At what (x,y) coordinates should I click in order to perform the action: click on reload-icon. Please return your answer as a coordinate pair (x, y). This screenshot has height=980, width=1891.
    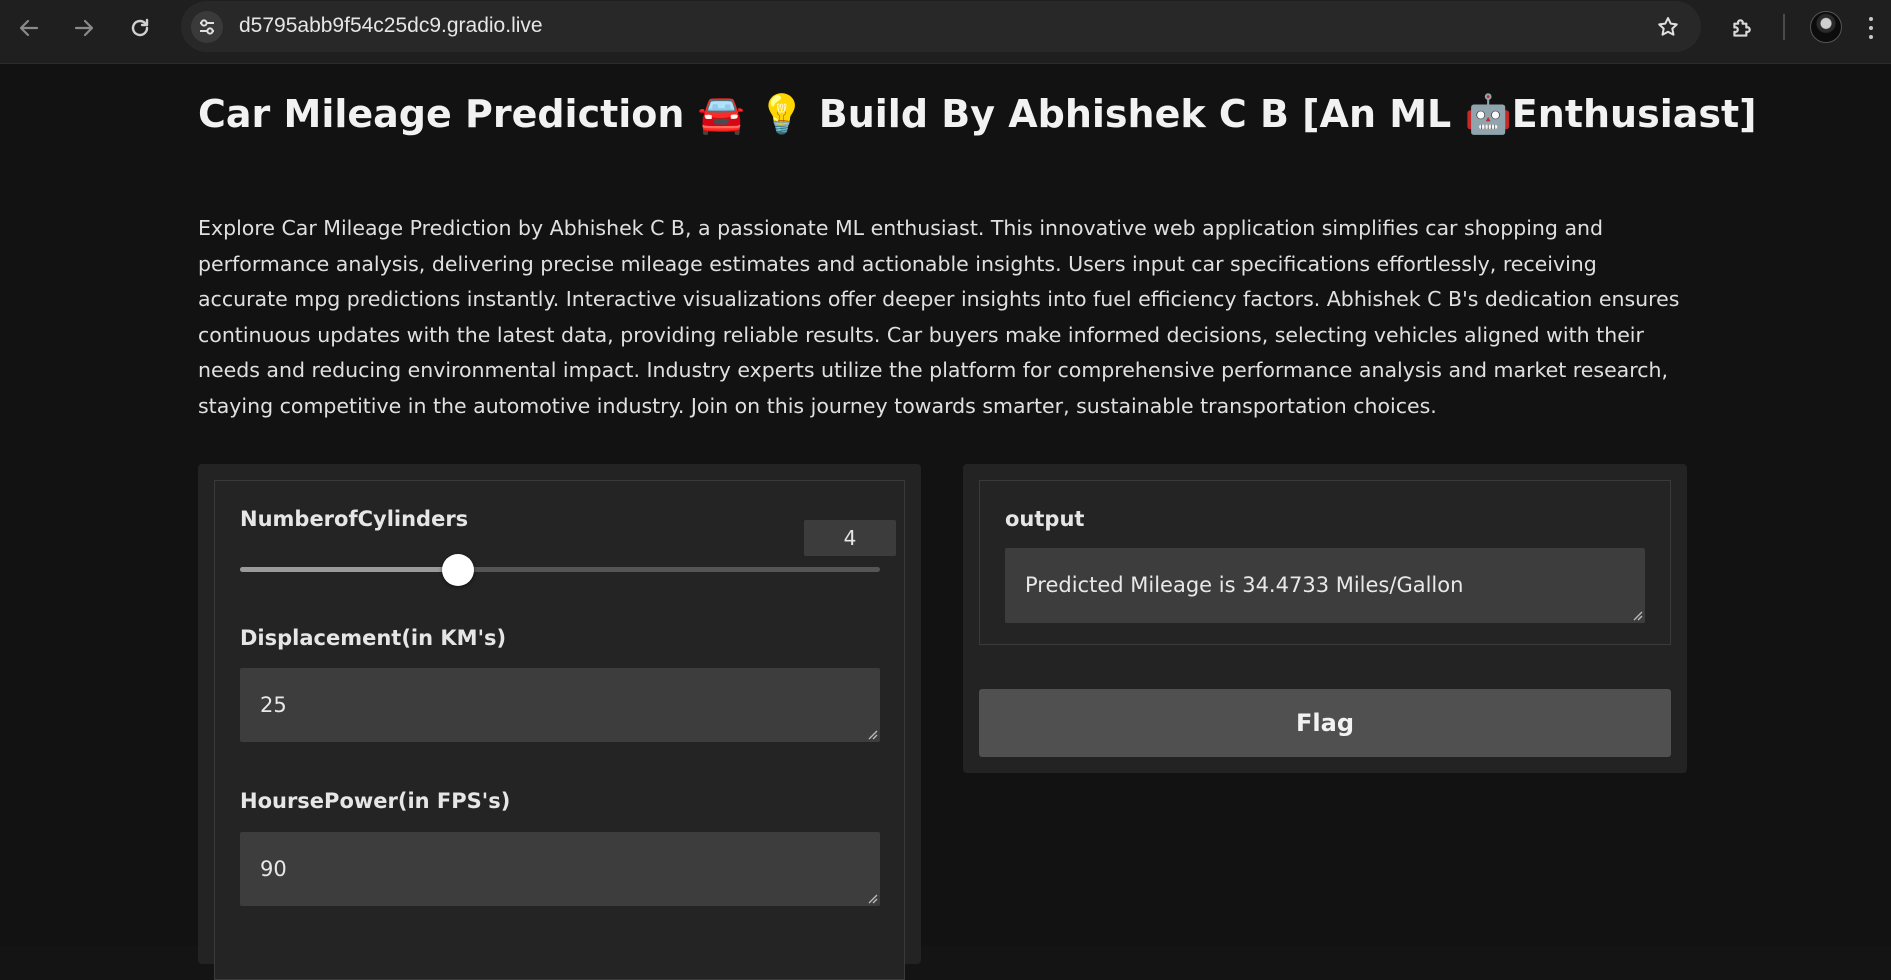
    Looking at the image, I should click on (140, 27).